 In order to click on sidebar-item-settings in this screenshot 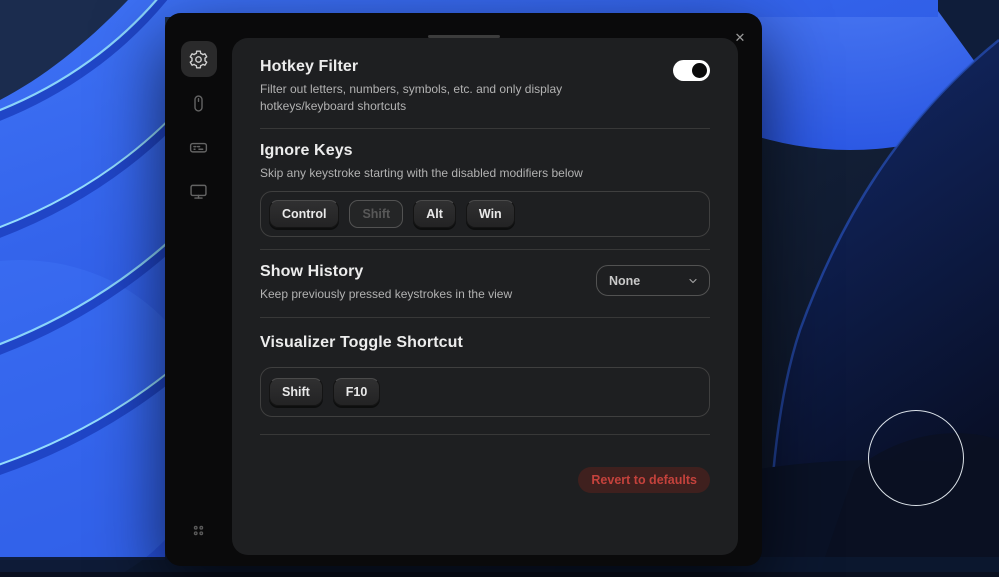, I will do `click(198, 59)`.